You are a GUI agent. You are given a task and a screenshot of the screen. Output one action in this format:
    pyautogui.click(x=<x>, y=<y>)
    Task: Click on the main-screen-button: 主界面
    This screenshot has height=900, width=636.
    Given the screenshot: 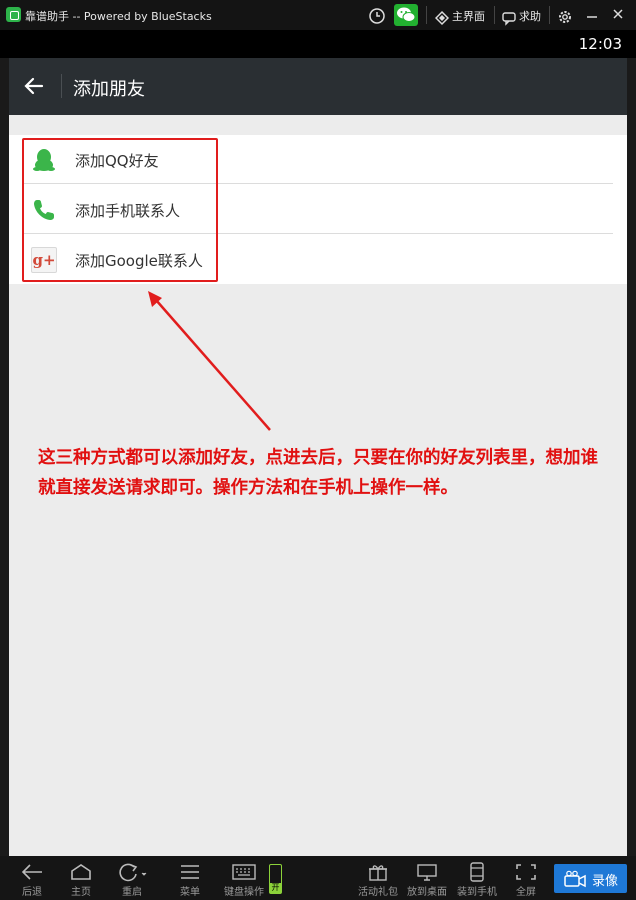 What is the action you would take?
    pyautogui.click(x=468, y=16)
    